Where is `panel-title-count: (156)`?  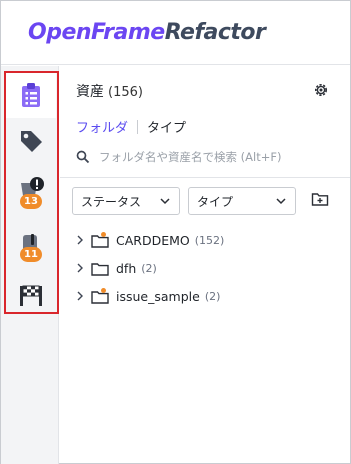
panel-title-count: (156) is located at coordinates (125, 92).